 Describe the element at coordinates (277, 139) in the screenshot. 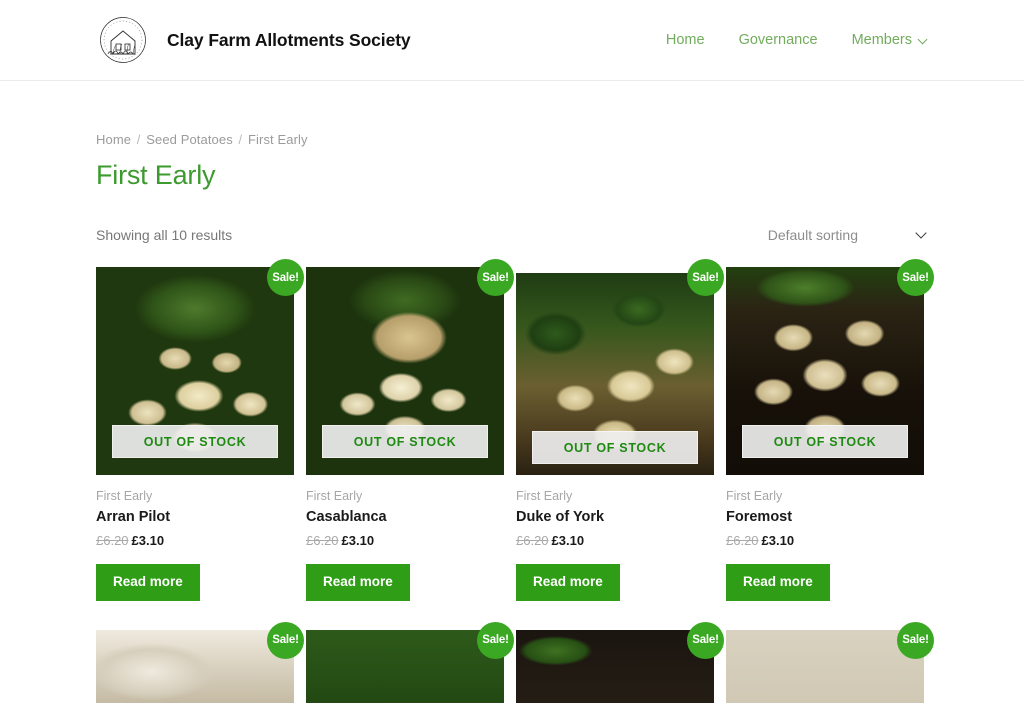

I see `breadcrumb-item-first-early: First Early` at that location.